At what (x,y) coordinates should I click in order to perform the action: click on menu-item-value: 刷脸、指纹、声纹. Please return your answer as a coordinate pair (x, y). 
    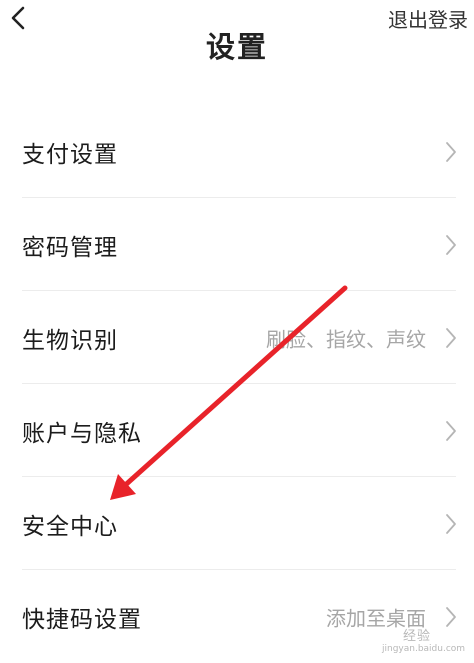
    Looking at the image, I should click on (346, 339).